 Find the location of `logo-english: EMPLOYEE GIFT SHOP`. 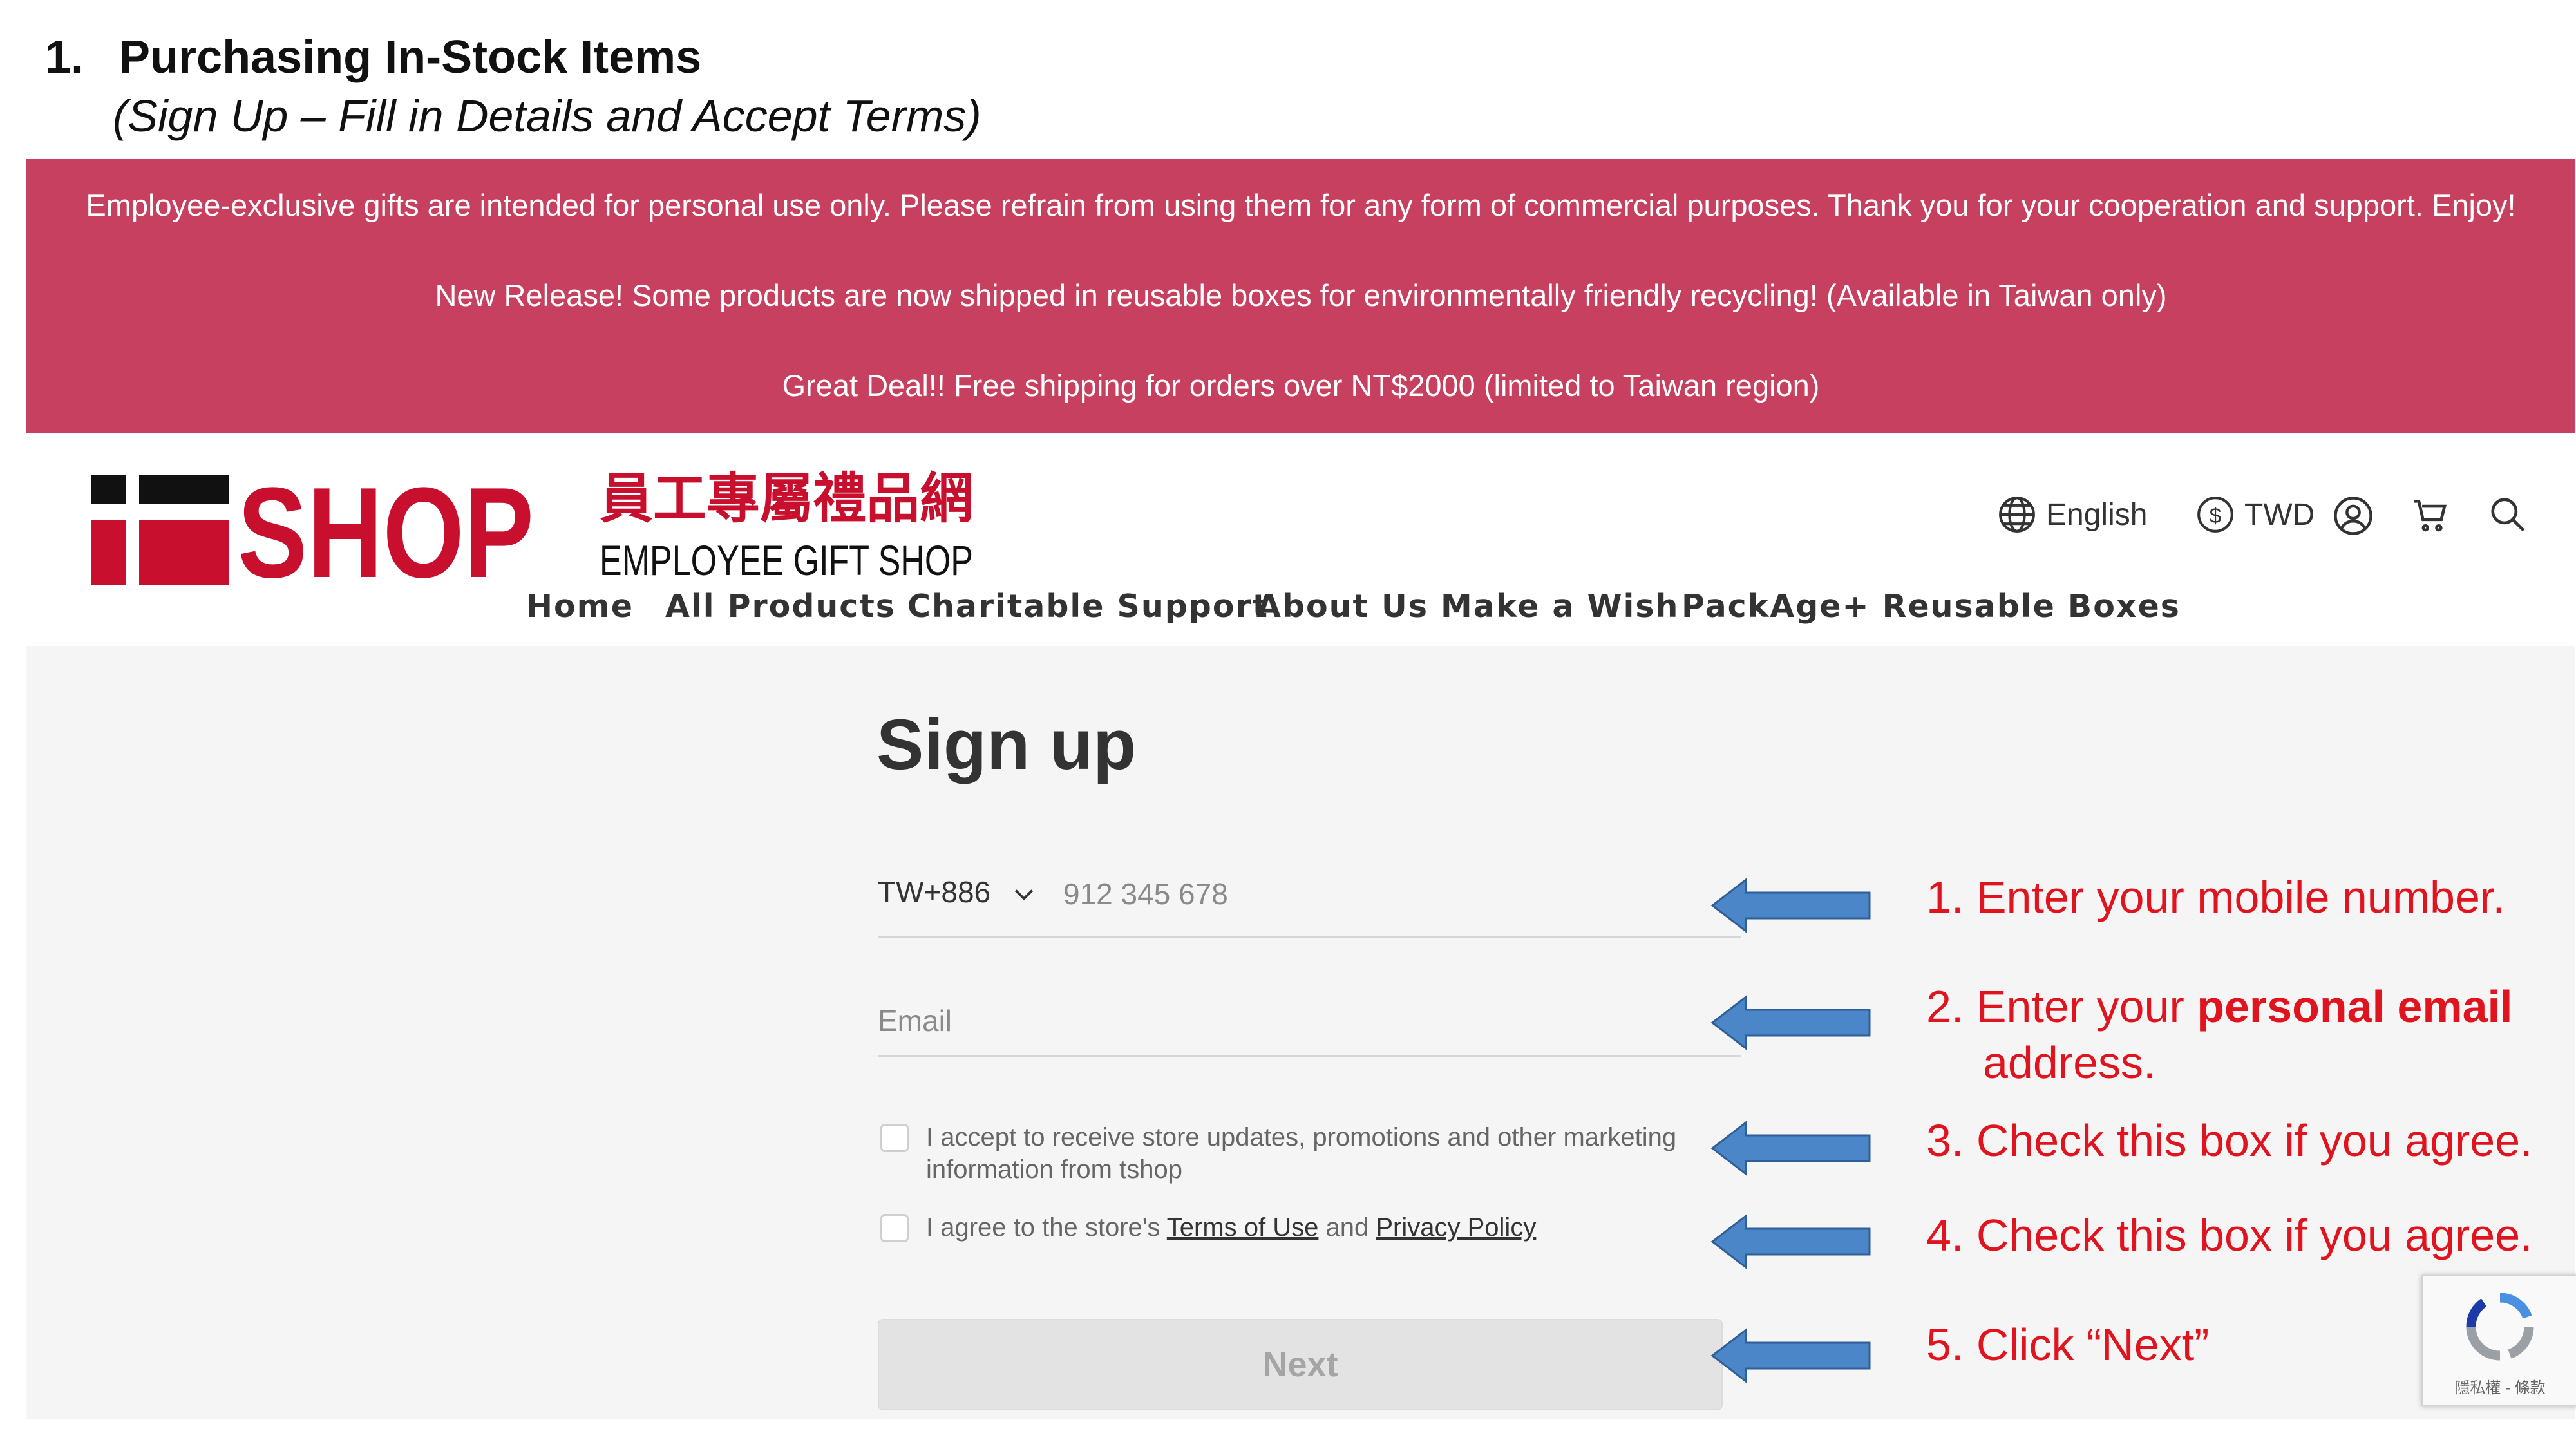

logo-english: EMPLOYEE GIFT SHOP is located at coordinates (786, 560).